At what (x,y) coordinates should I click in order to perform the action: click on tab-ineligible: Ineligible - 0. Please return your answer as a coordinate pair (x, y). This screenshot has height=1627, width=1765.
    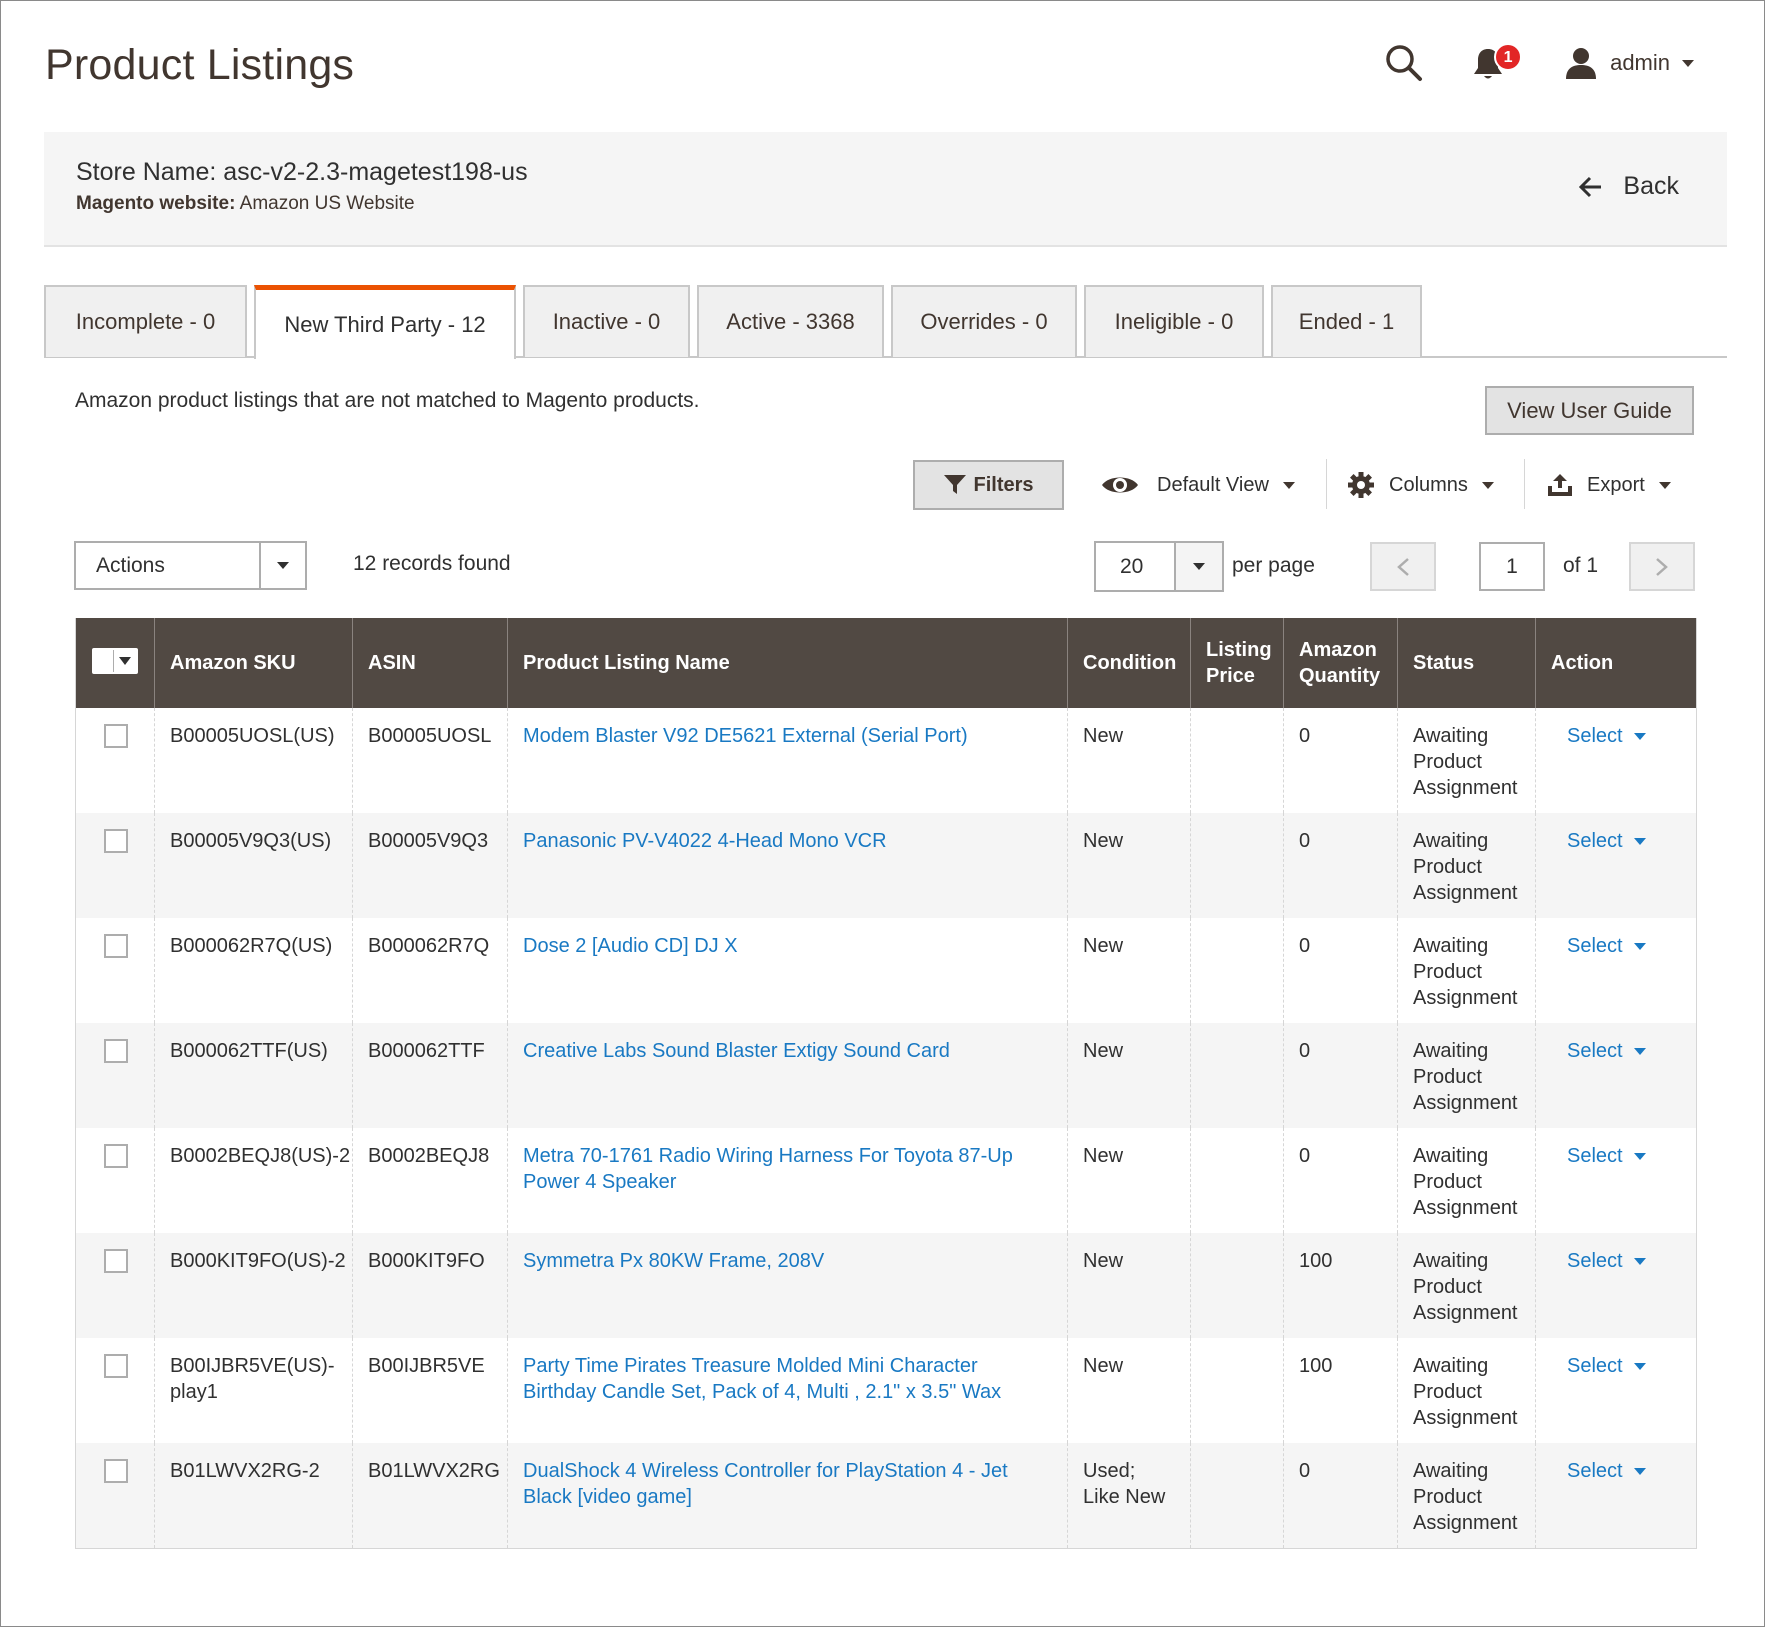
    Looking at the image, I should click on (1174, 321).